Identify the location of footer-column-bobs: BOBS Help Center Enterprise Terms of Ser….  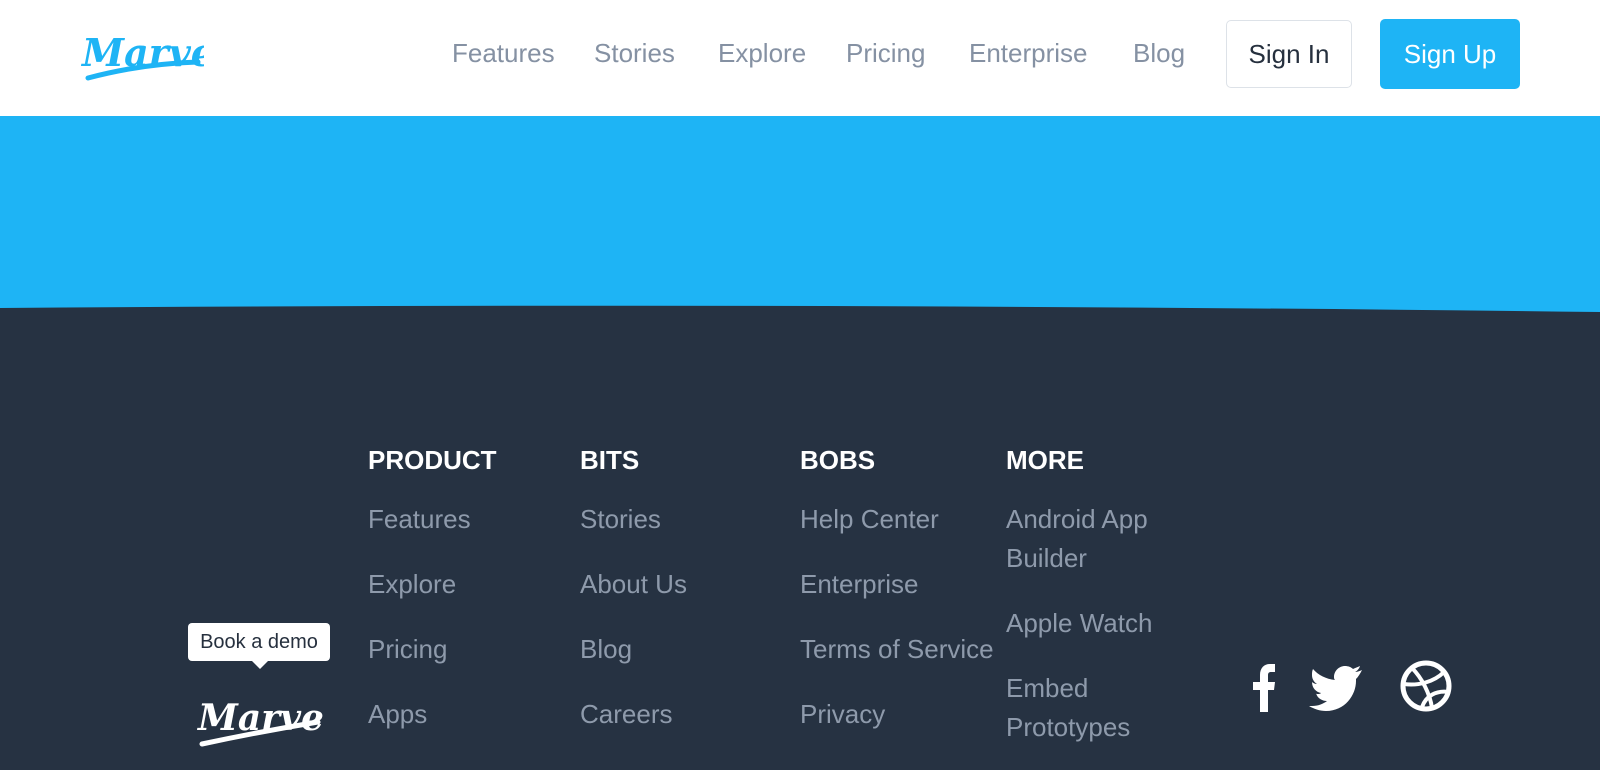
(897, 600).